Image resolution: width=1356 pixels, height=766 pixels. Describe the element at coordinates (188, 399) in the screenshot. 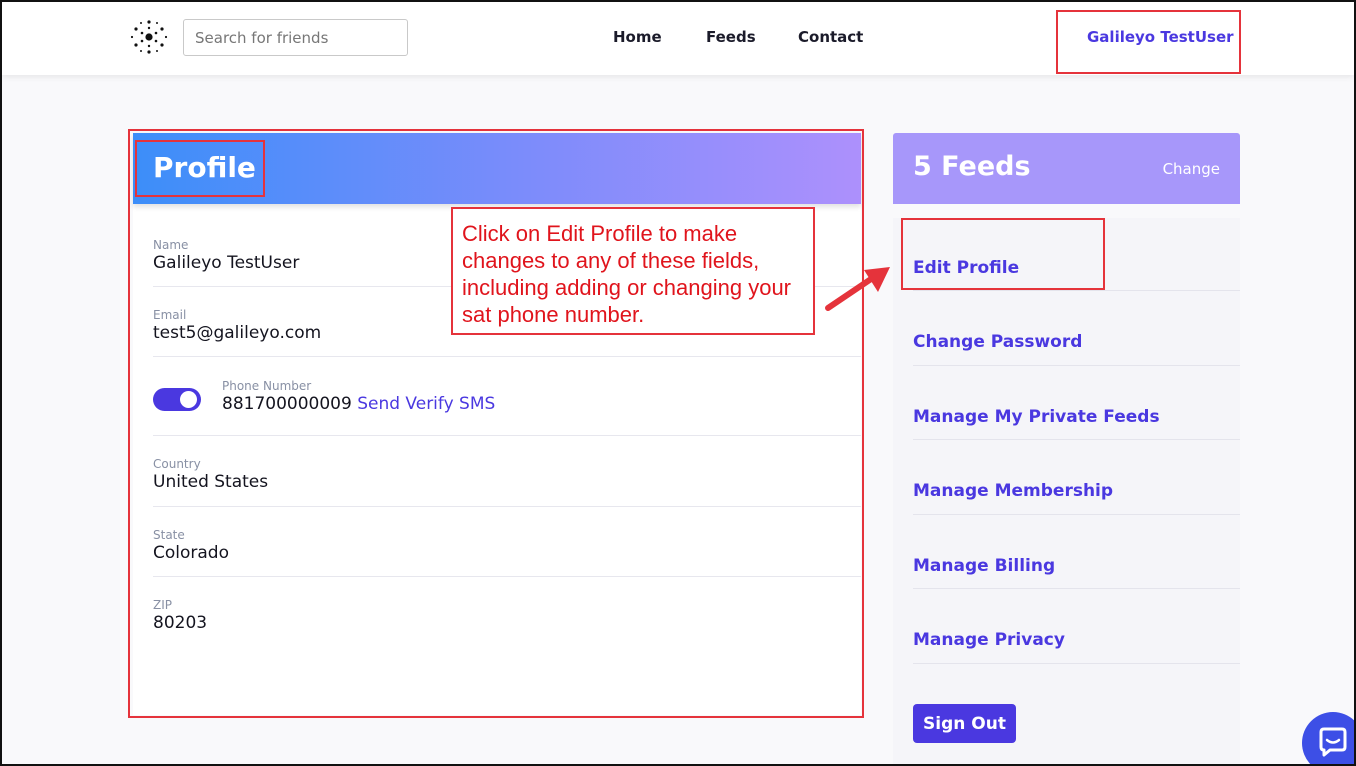

I see `toggle-knob` at that location.